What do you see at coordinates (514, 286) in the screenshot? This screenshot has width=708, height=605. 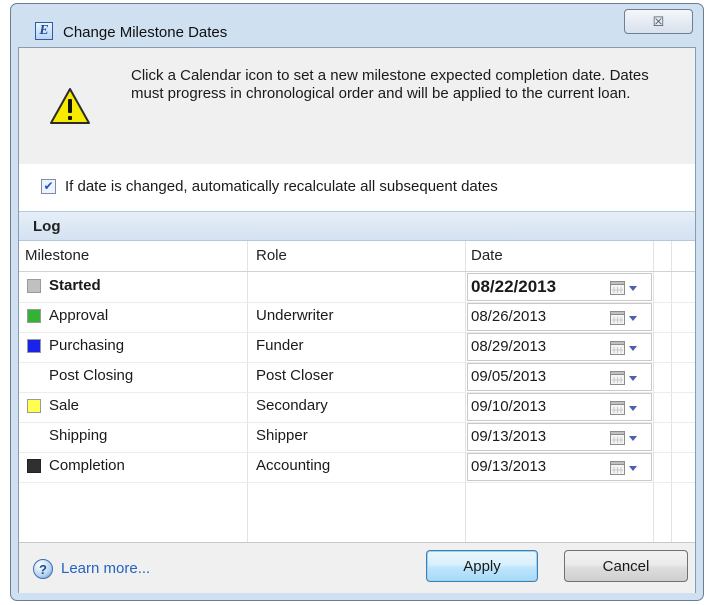 I see `milestone-date: 08/22/2013` at bounding box center [514, 286].